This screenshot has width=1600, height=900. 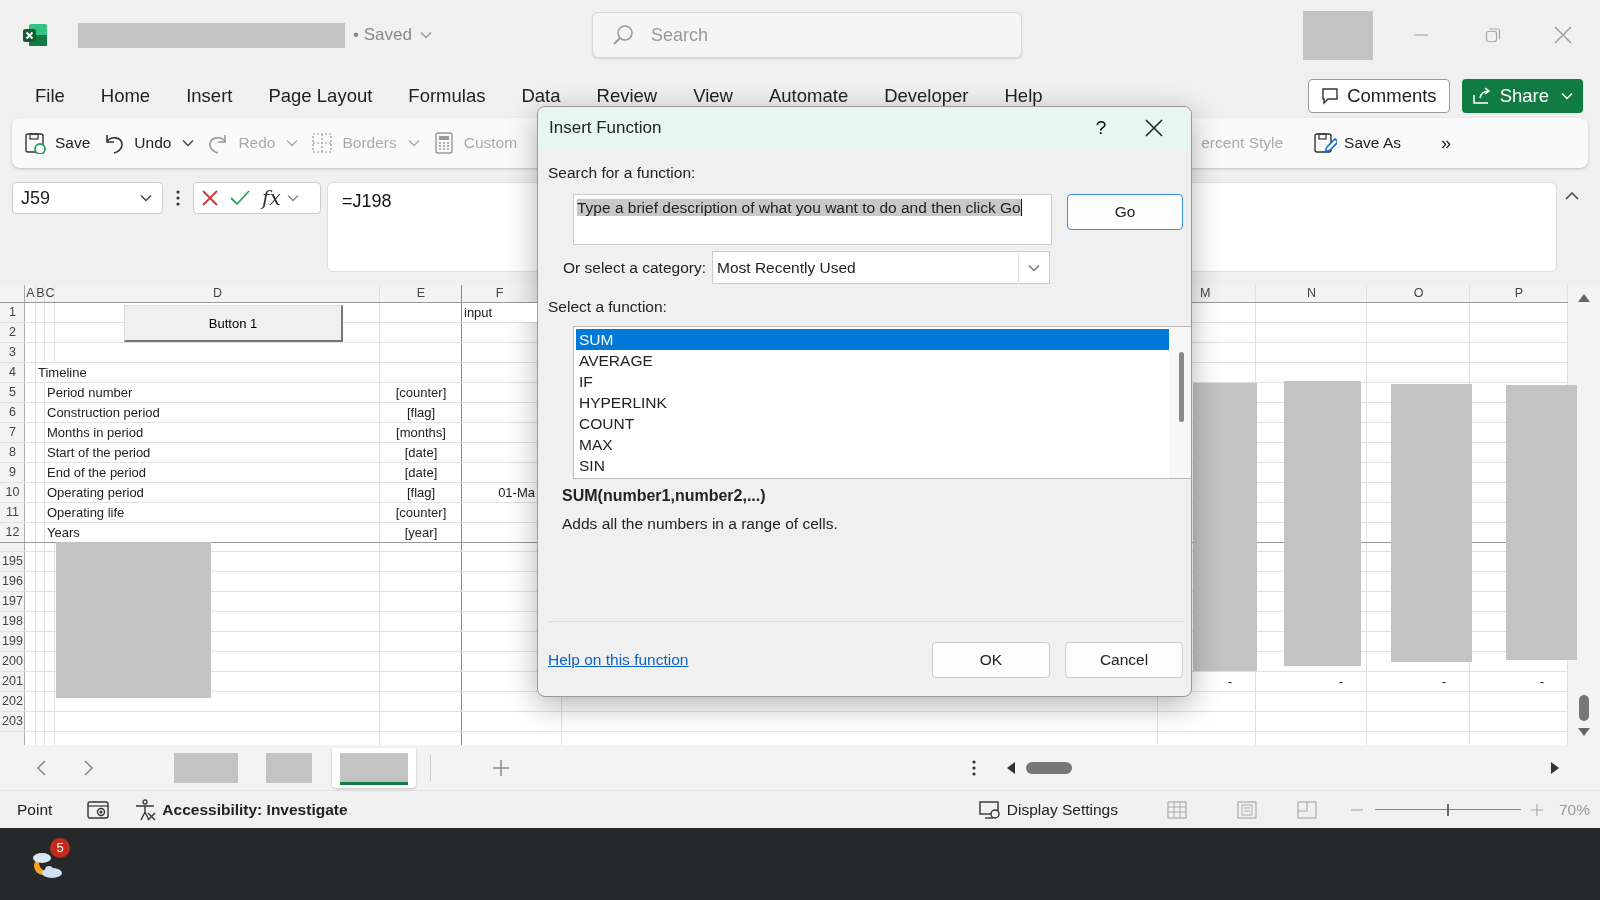 What do you see at coordinates (926, 96) in the screenshot?
I see `menu-tab: Developer` at bounding box center [926, 96].